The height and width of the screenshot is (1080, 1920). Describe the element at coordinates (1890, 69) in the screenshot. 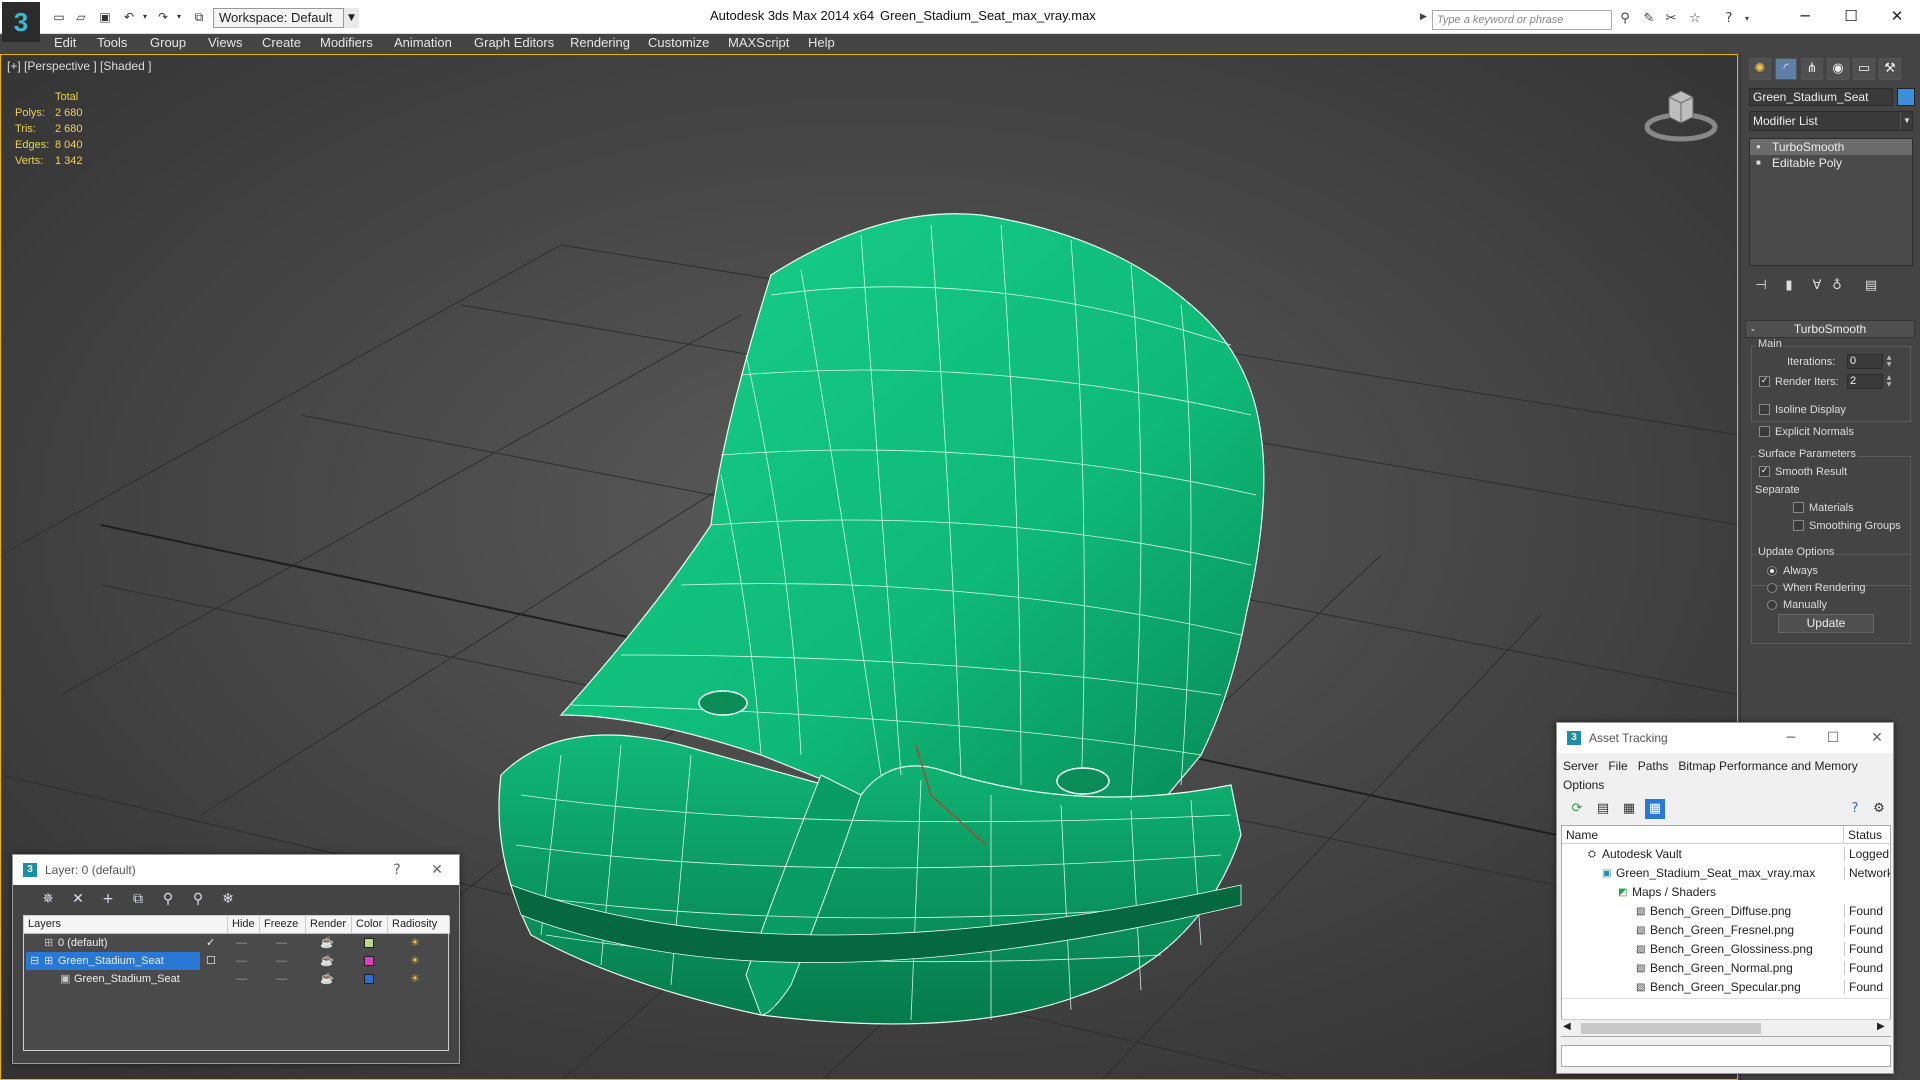

I see `utilities-tab-icon: ⚒` at that location.